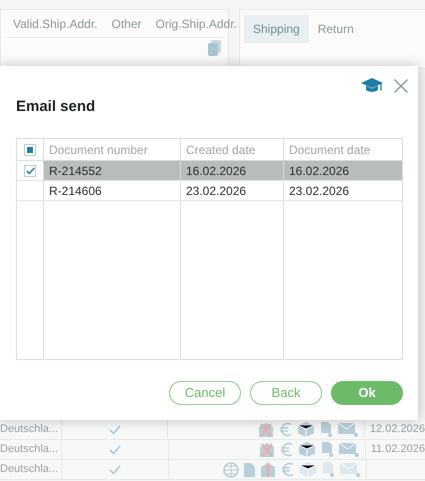 This screenshot has width=425, height=481. I want to click on cancel-button: Cancel, so click(205, 393).